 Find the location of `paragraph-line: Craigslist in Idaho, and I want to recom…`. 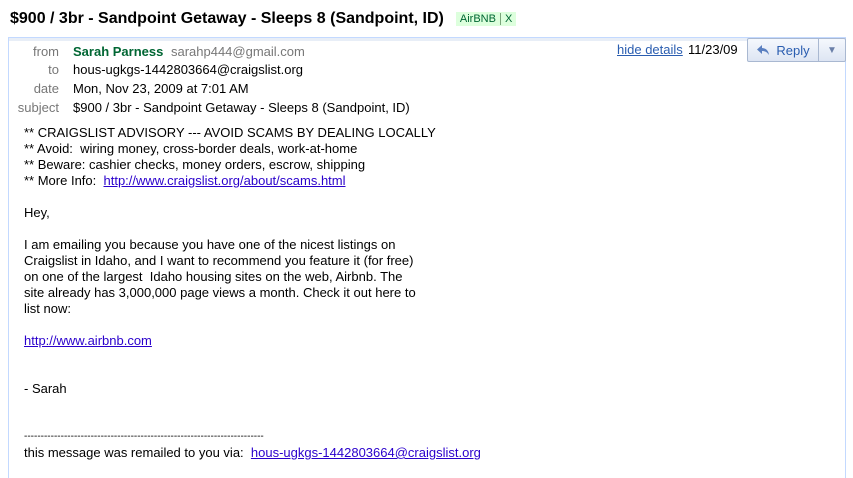

paragraph-line: Craigslist in Idaho, and I want to recom… is located at coordinates (219, 260).